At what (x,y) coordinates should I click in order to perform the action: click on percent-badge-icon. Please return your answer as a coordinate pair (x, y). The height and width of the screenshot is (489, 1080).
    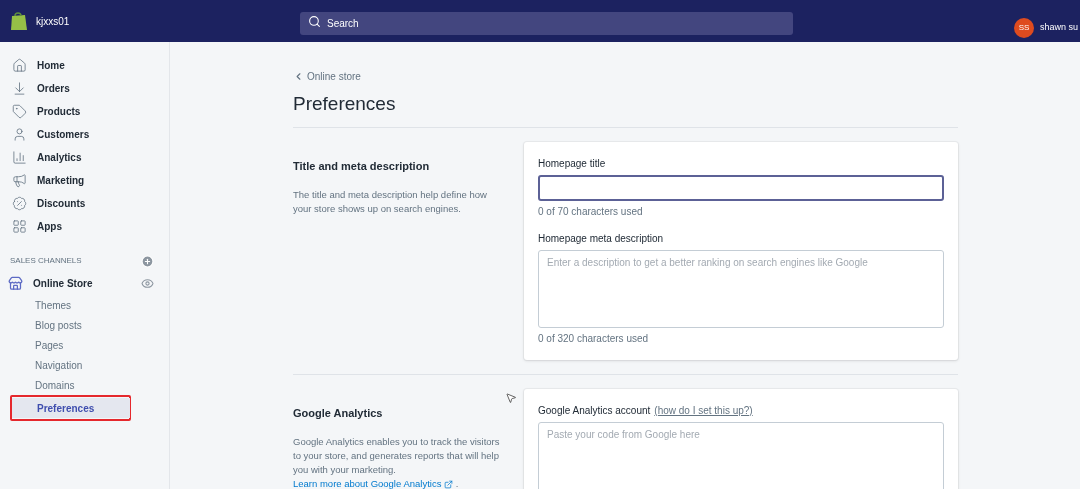
    Looking at the image, I should click on (19, 203).